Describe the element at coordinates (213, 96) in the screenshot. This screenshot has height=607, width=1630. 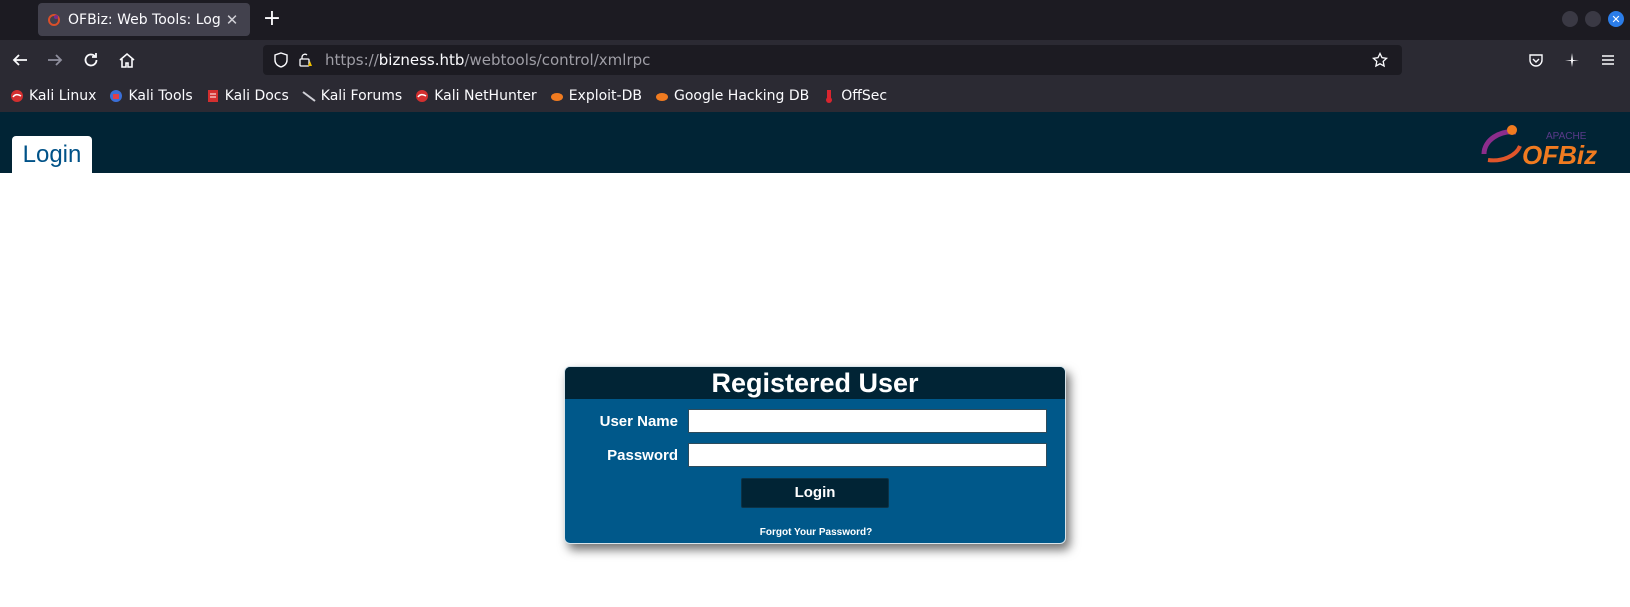
I see `kali-docs-icon` at that location.